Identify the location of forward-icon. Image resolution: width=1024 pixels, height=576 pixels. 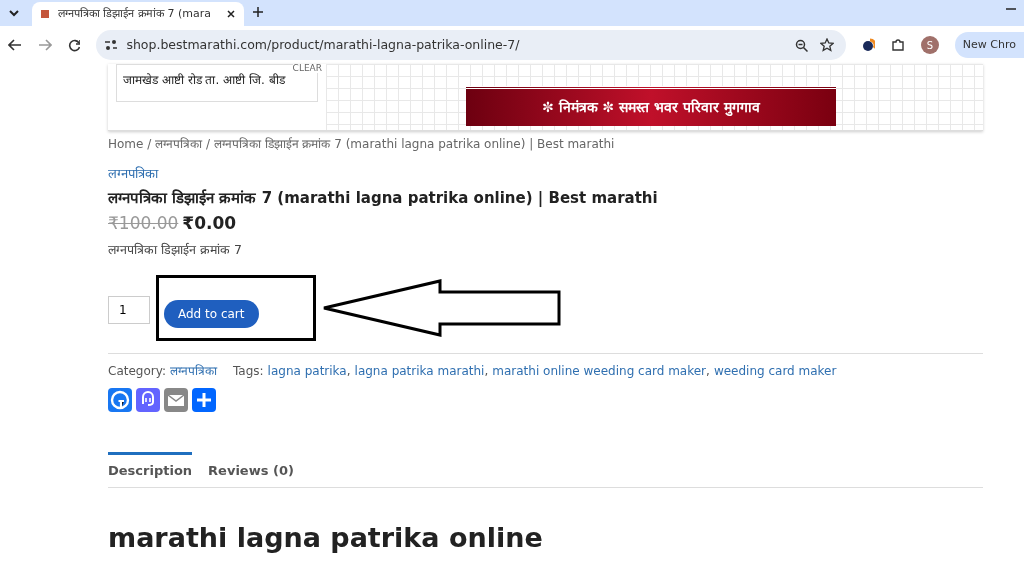
(44, 45).